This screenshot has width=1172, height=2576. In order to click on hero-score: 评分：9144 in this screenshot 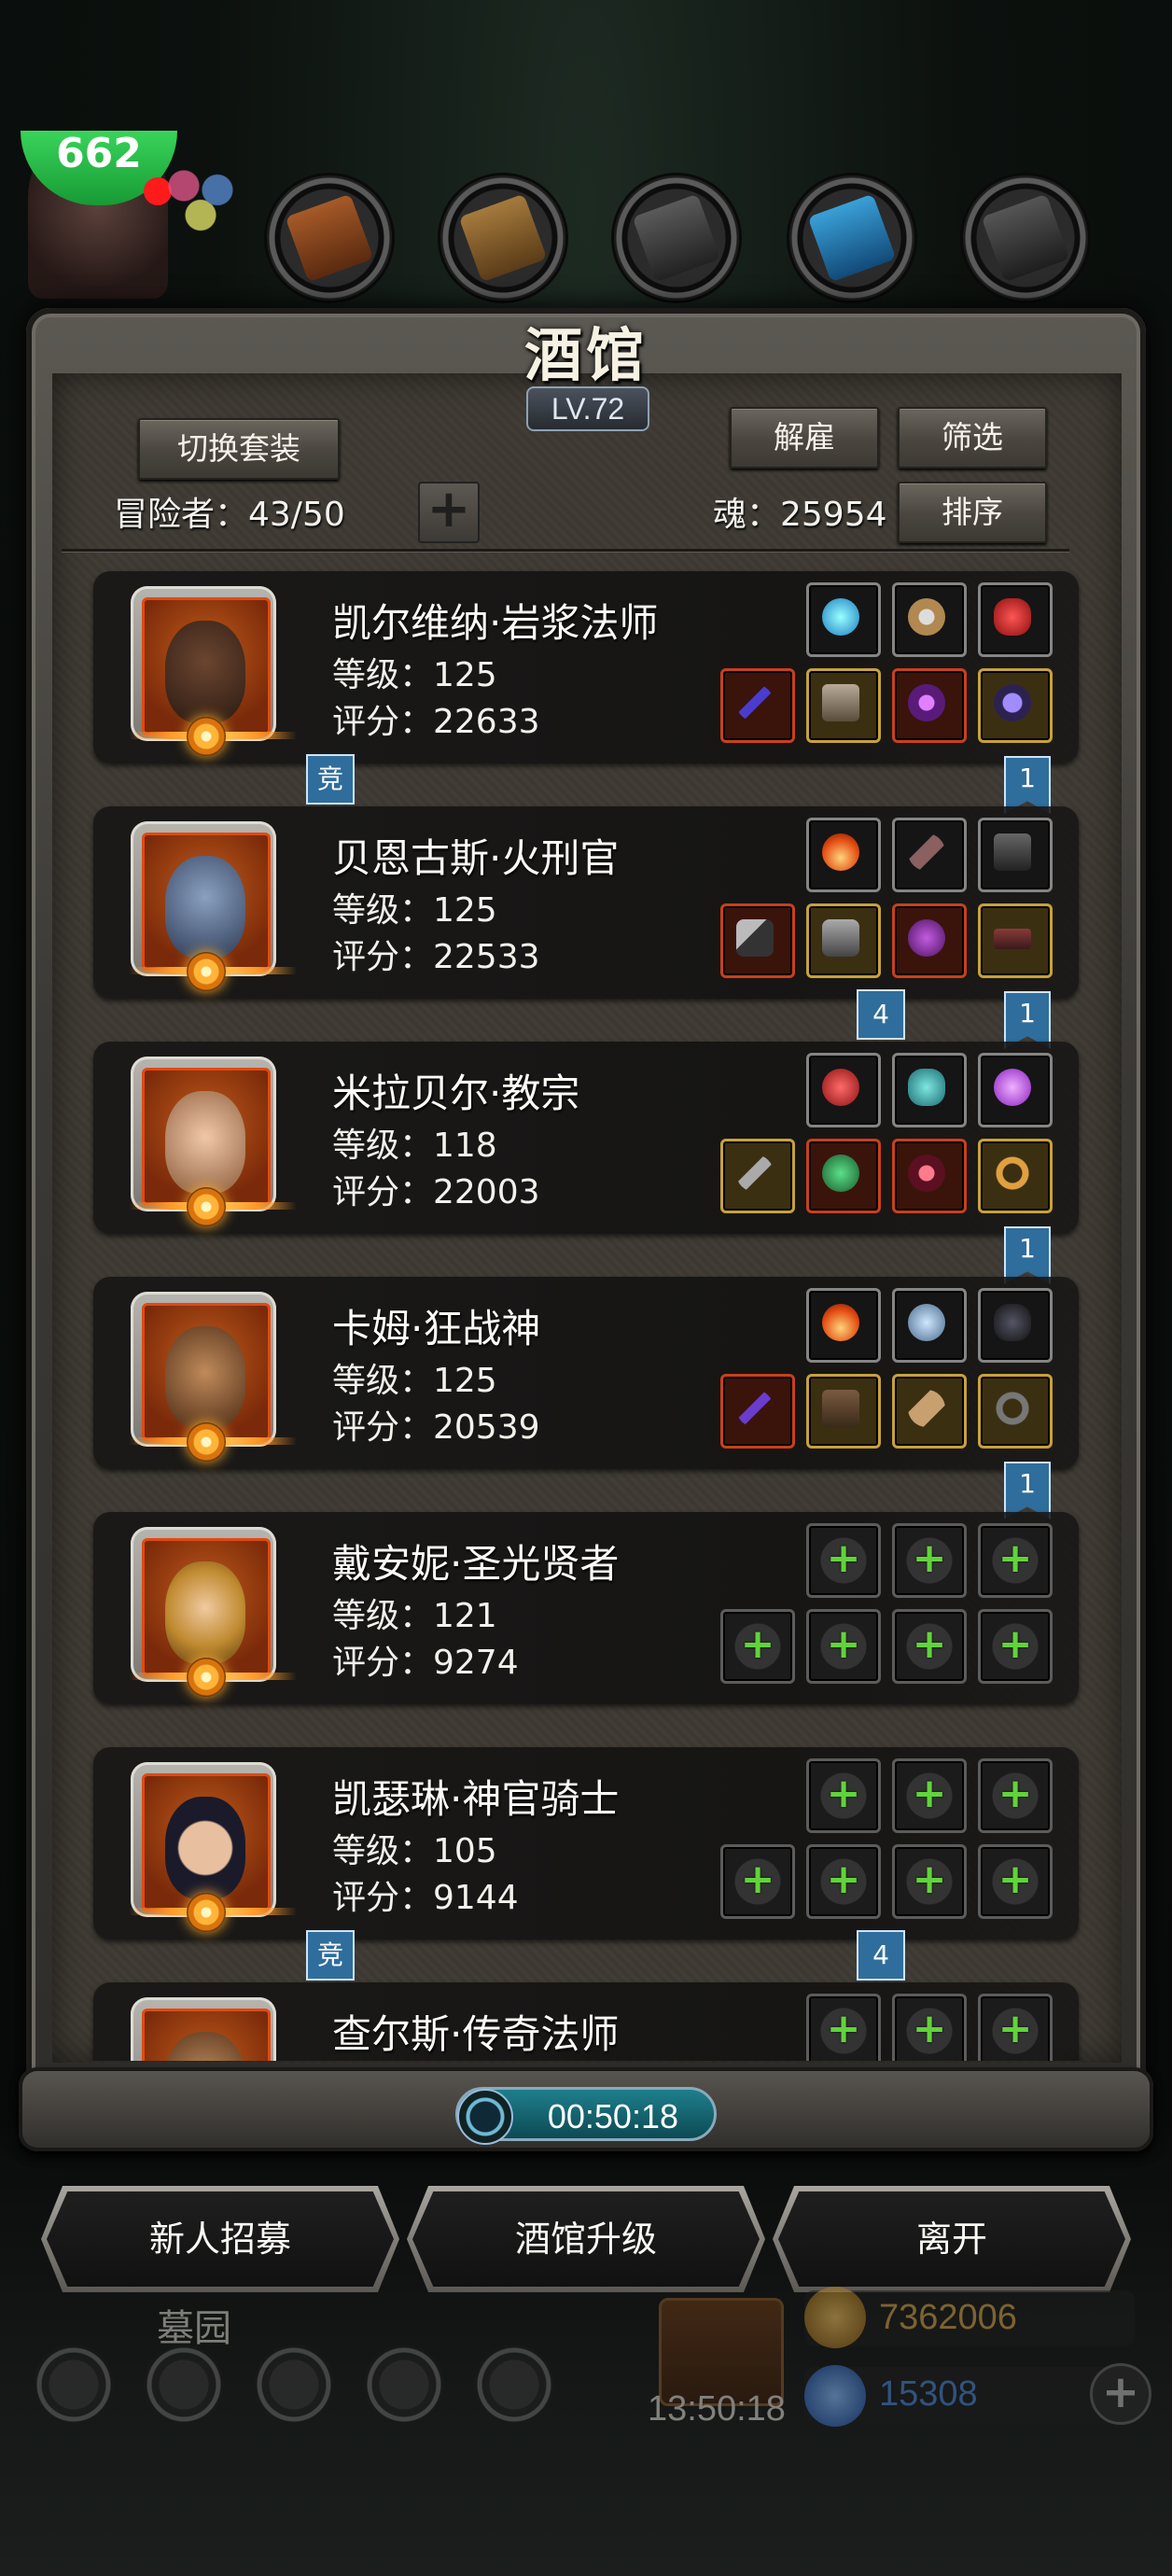, I will do `click(425, 1898)`.